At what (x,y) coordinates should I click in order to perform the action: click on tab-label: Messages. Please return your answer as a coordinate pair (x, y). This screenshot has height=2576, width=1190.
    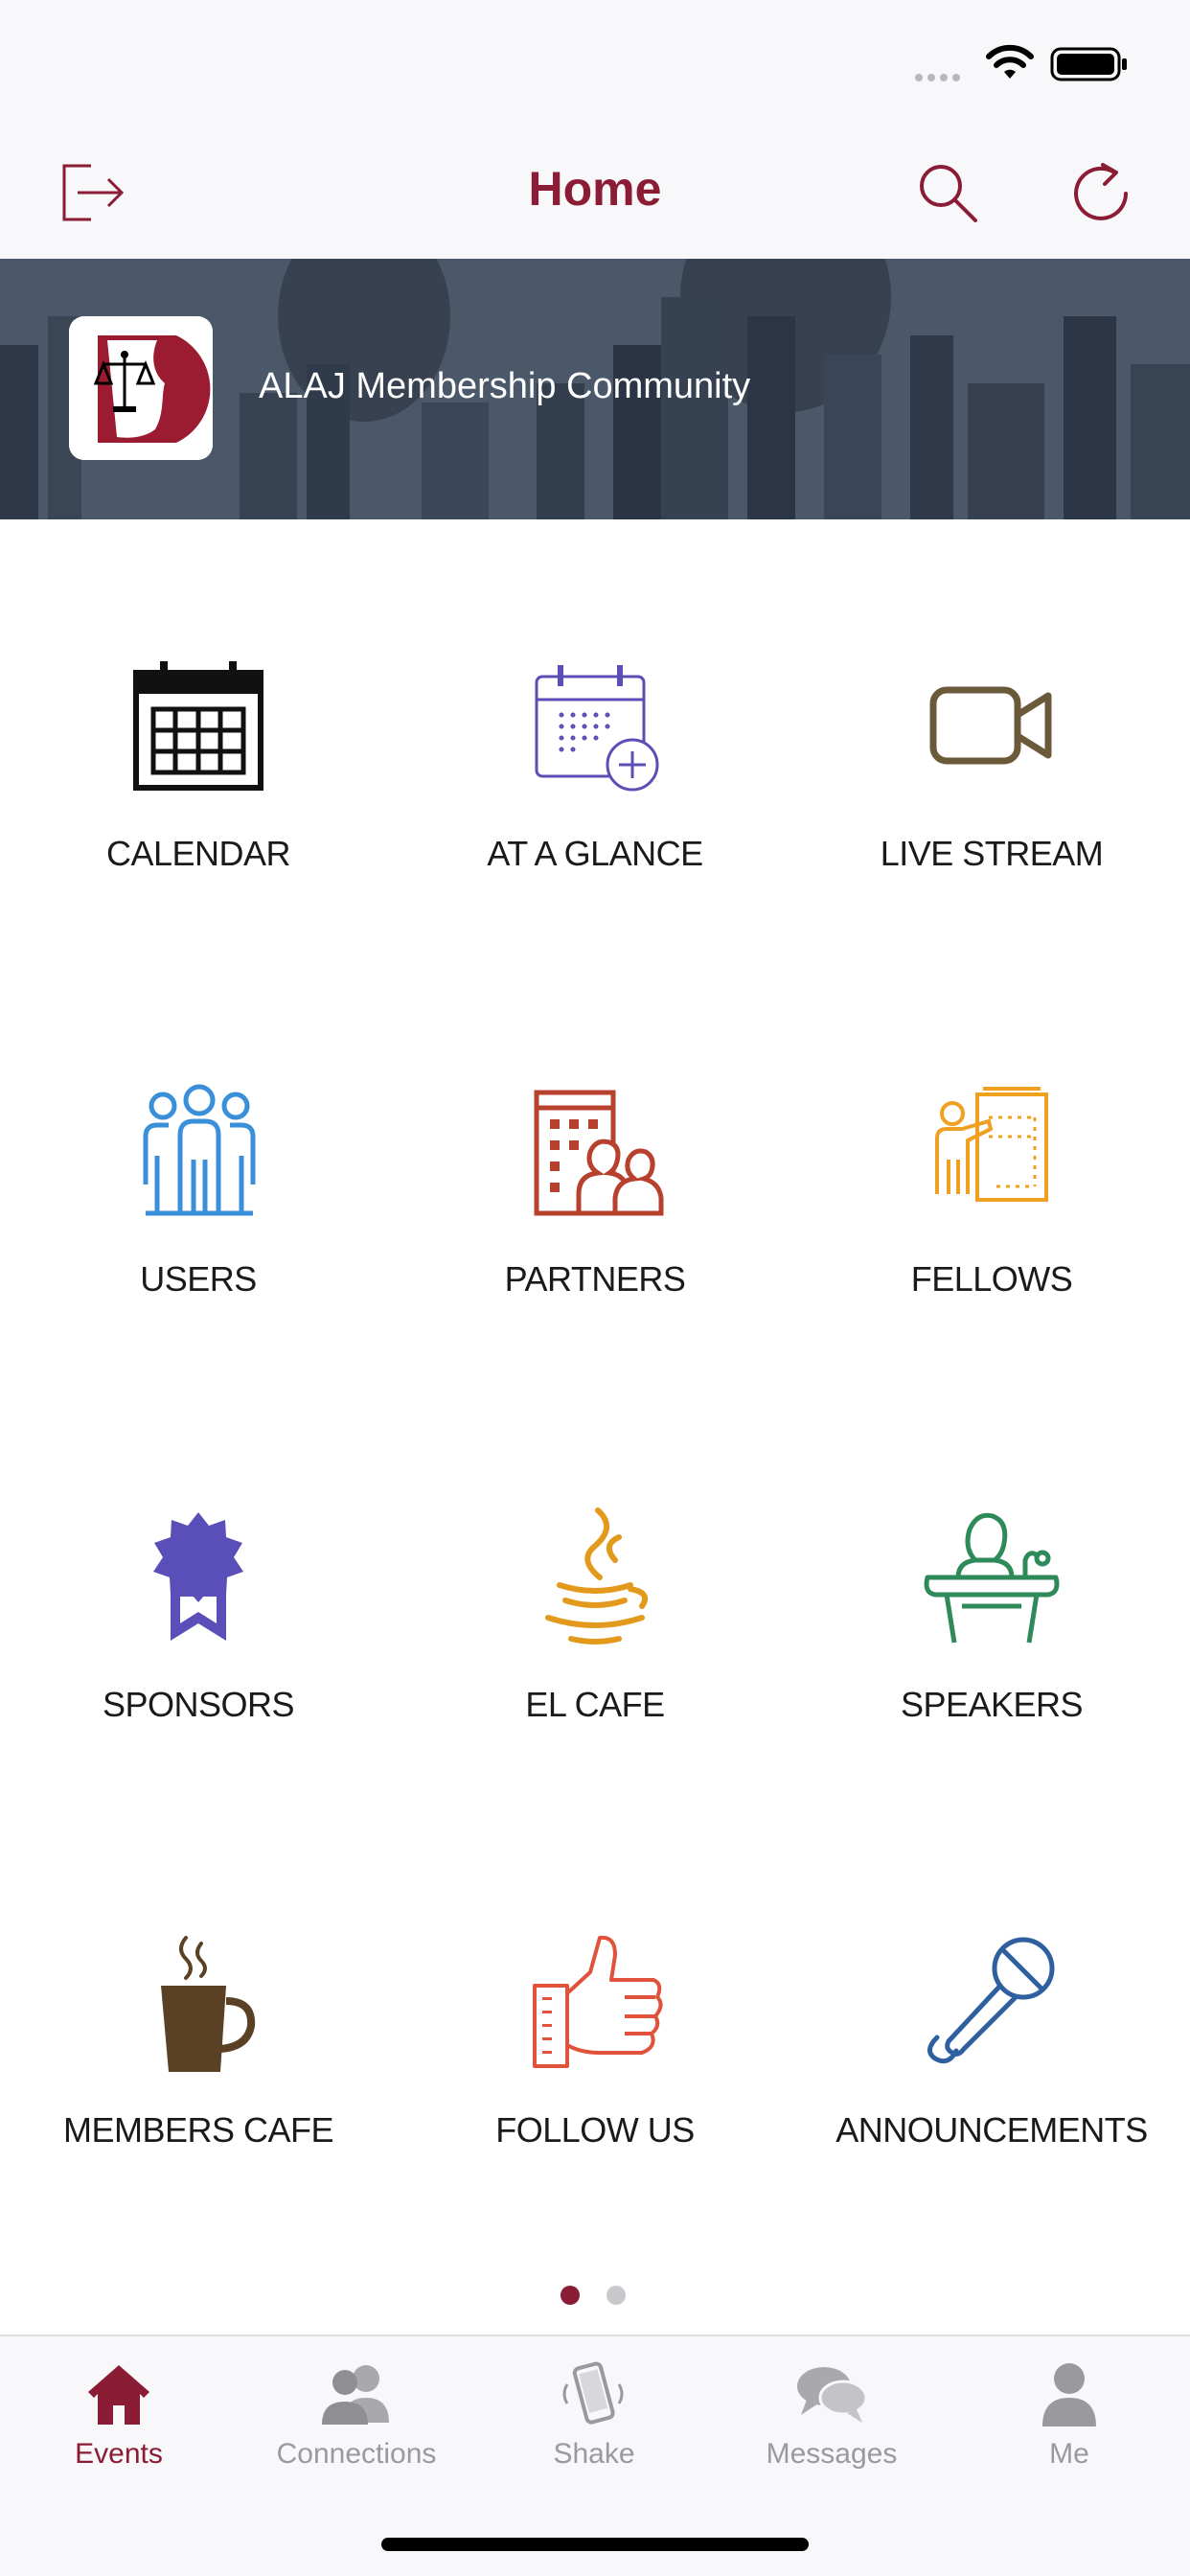
    Looking at the image, I should click on (832, 2454).